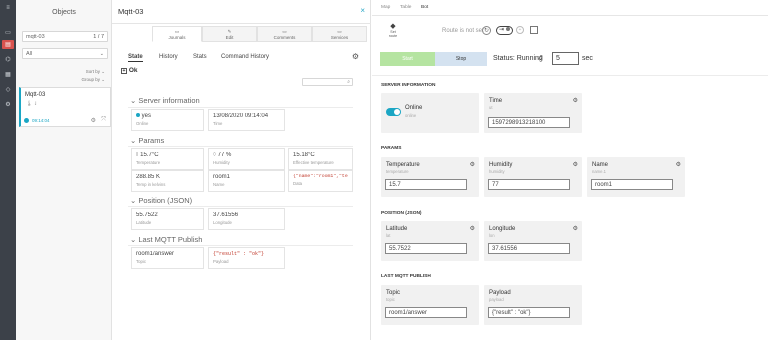  What do you see at coordinates (135, 58) in the screenshot?
I see `subtab-state: State` at bounding box center [135, 58].